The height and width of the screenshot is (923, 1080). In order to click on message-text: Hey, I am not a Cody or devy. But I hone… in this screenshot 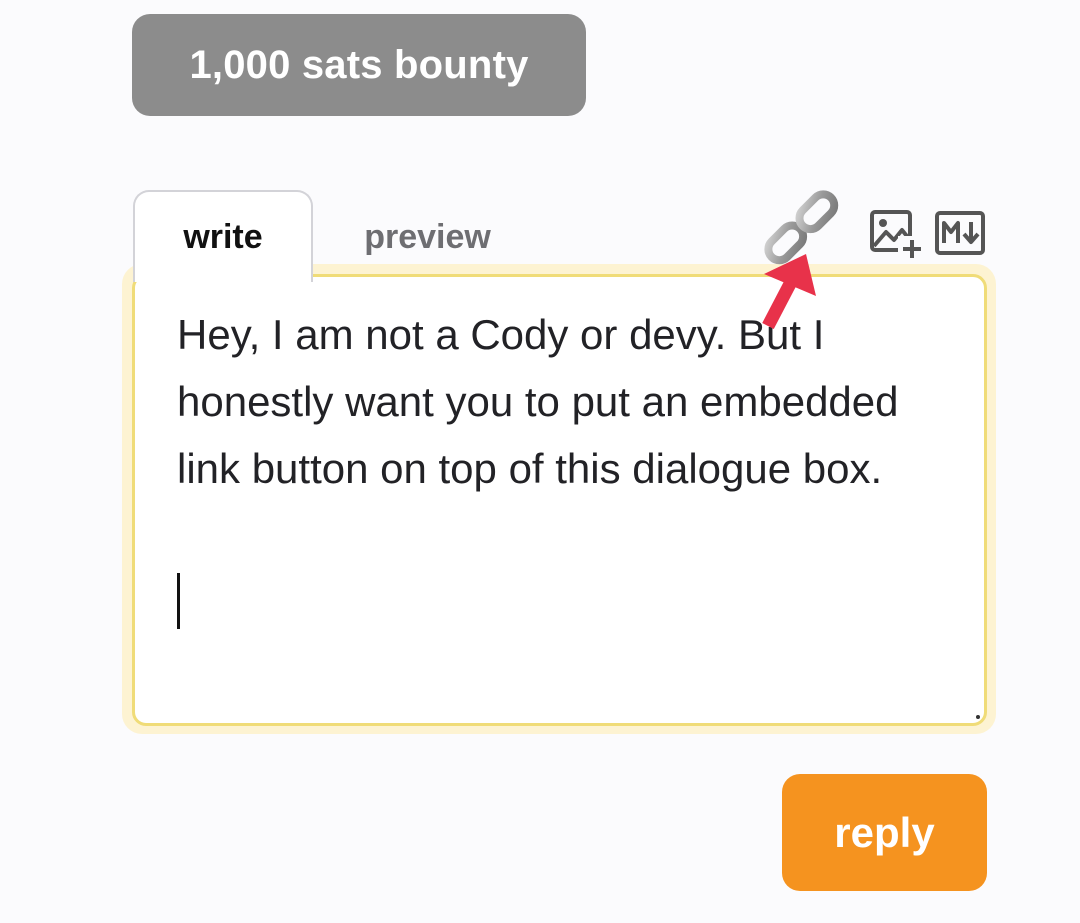, I will do `click(544, 401)`.